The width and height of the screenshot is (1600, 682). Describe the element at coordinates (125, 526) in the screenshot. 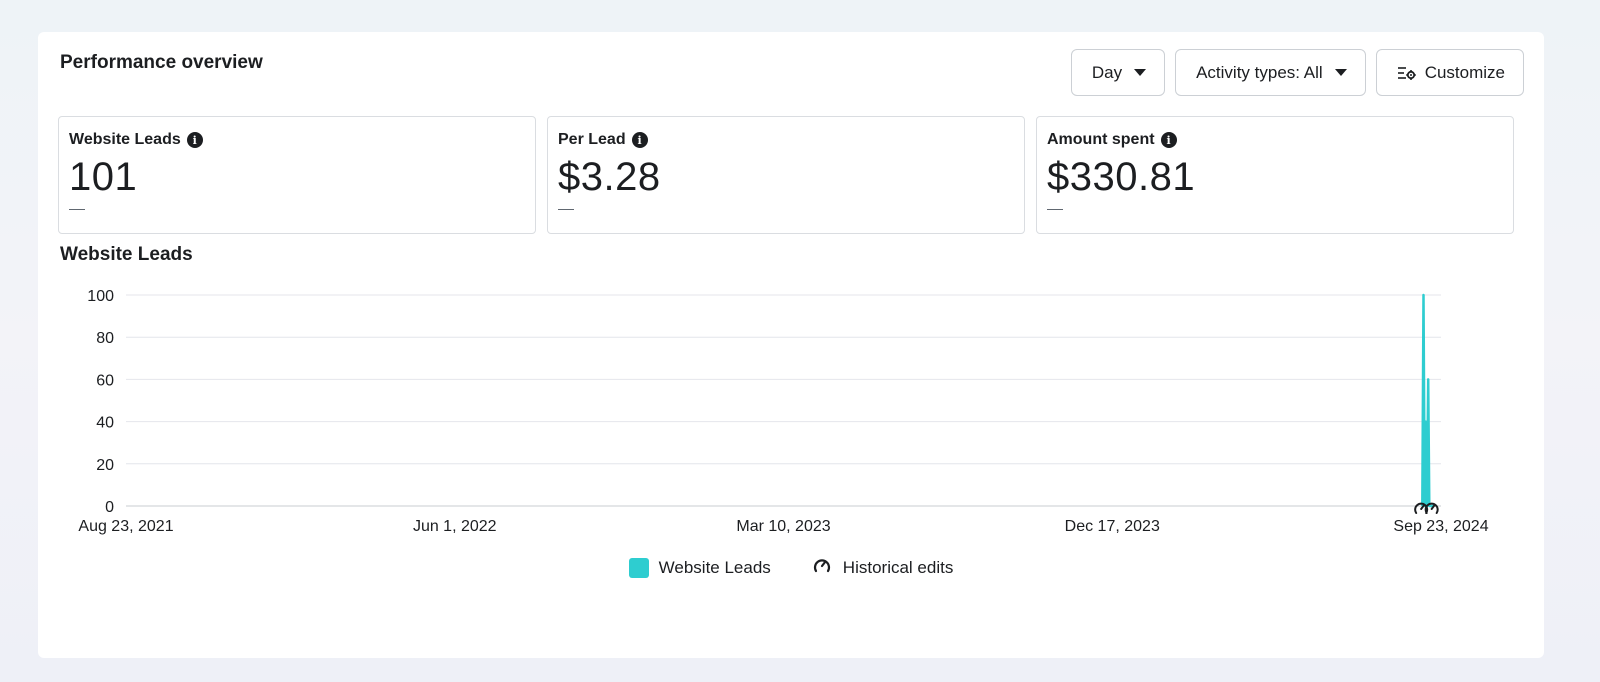

I see `x-tick-label: Aug 23, 2021` at that location.